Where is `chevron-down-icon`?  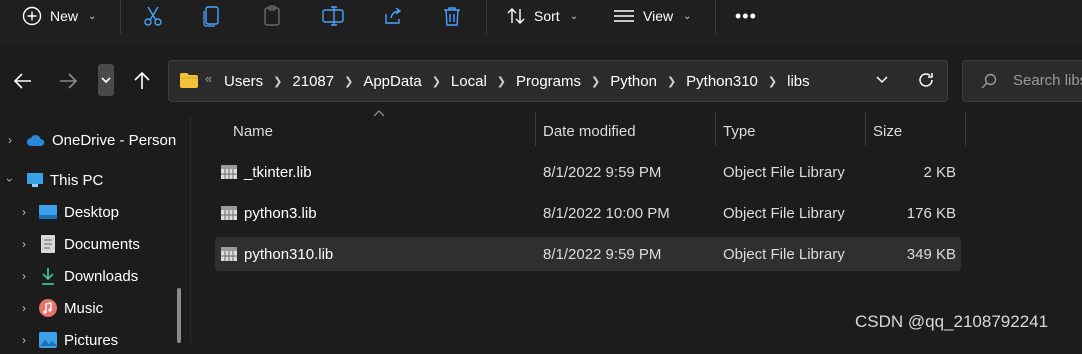
chevron-down-icon is located at coordinates (106, 80).